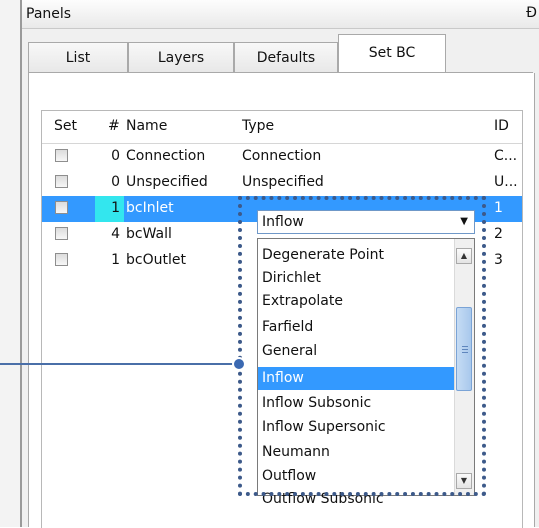  I want to click on col-id-header: ID, so click(501, 126).